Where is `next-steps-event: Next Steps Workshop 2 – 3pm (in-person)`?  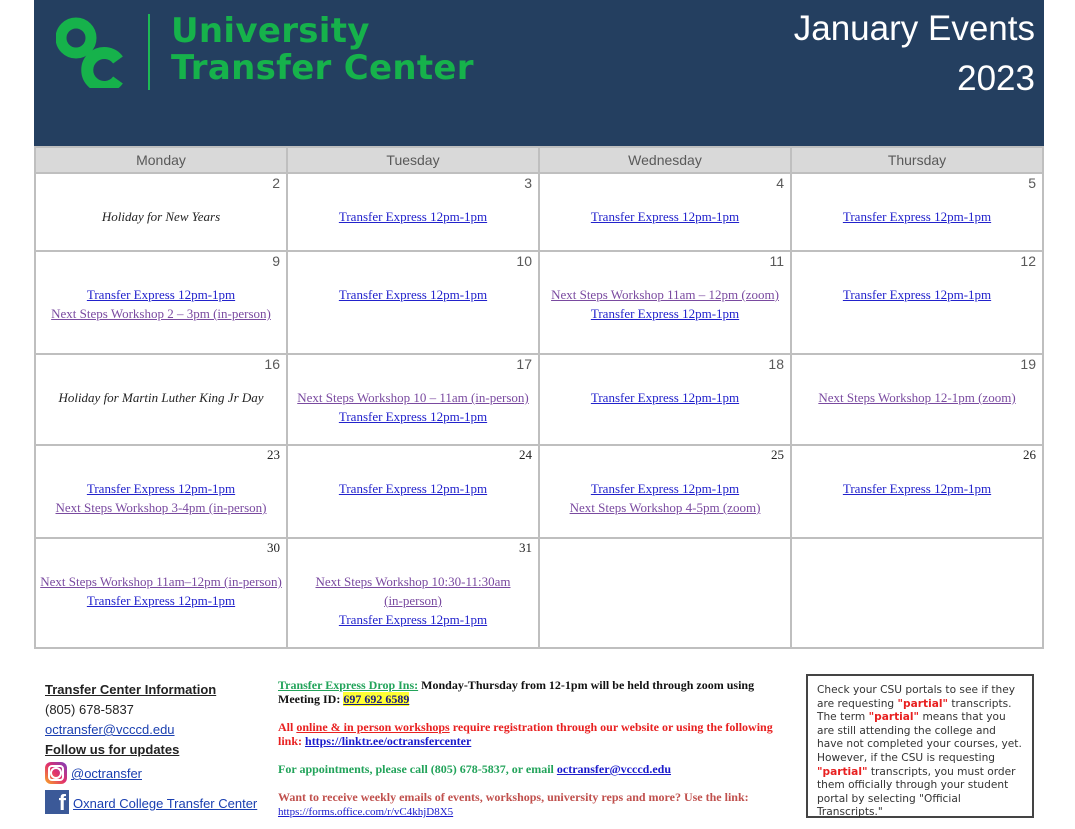 next-steps-event: Next Steps Workshop 2 – 3pm (in-person) is located at coordinates (161, 313).